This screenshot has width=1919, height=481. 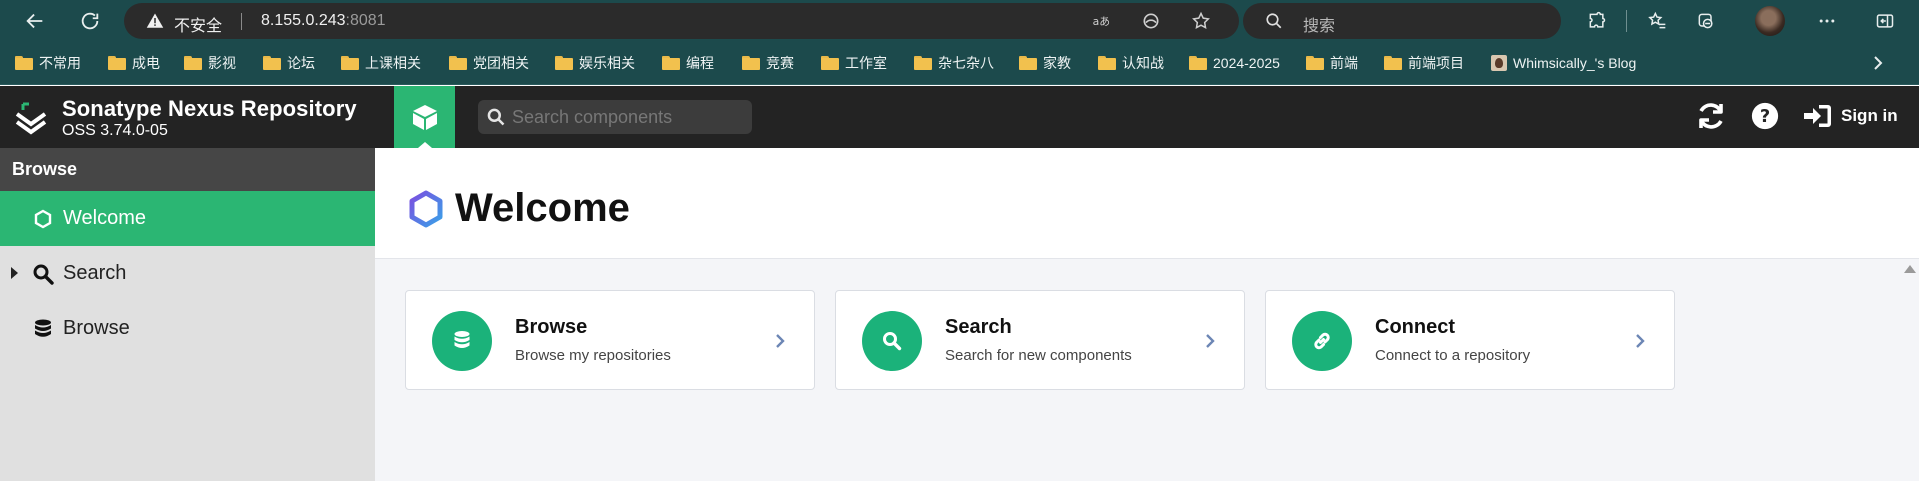 I want to click on browse-card: Browse Browse my repositories, so click(x=610, y=340).